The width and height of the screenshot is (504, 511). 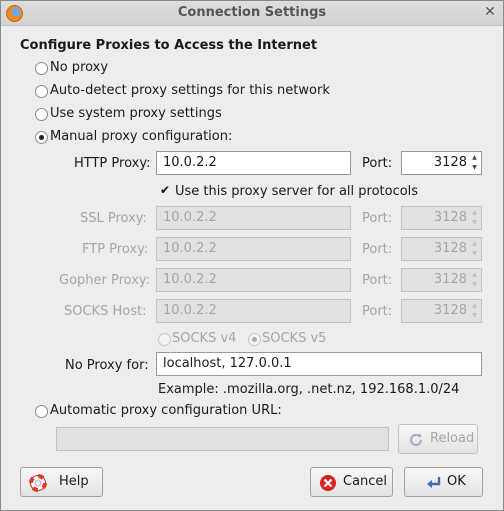 What do you see at coordinates (450, 217) in the screenshot?
I see `ssl-port-value: 3128` at bounding box center [450, 217].